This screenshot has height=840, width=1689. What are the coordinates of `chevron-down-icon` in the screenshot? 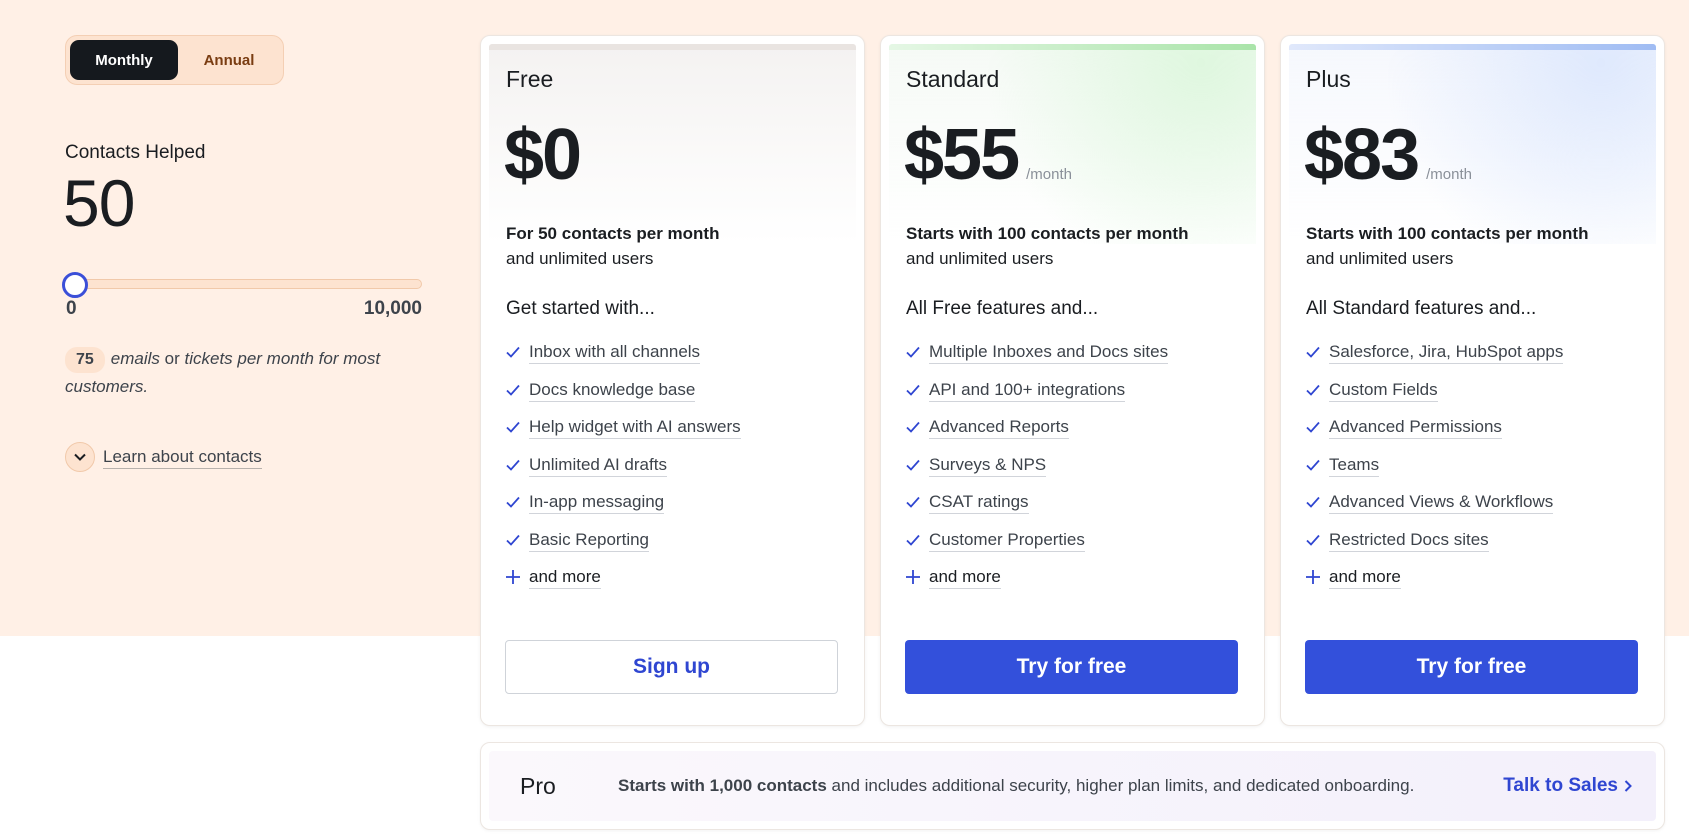 It's located at (80, 457).